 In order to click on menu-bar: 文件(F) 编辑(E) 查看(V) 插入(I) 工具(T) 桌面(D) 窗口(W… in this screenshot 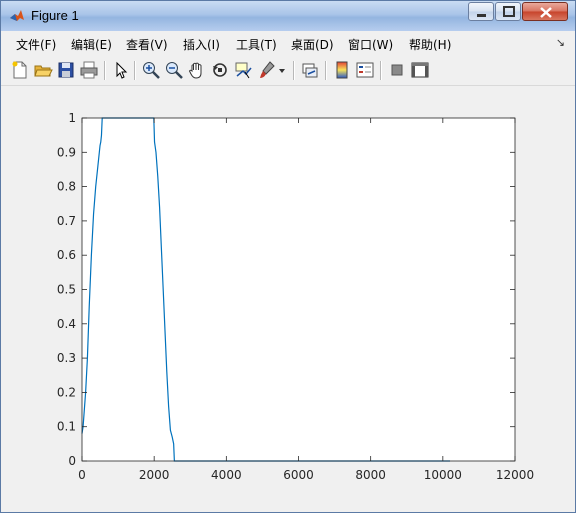, I will do `click(288, 43)`.